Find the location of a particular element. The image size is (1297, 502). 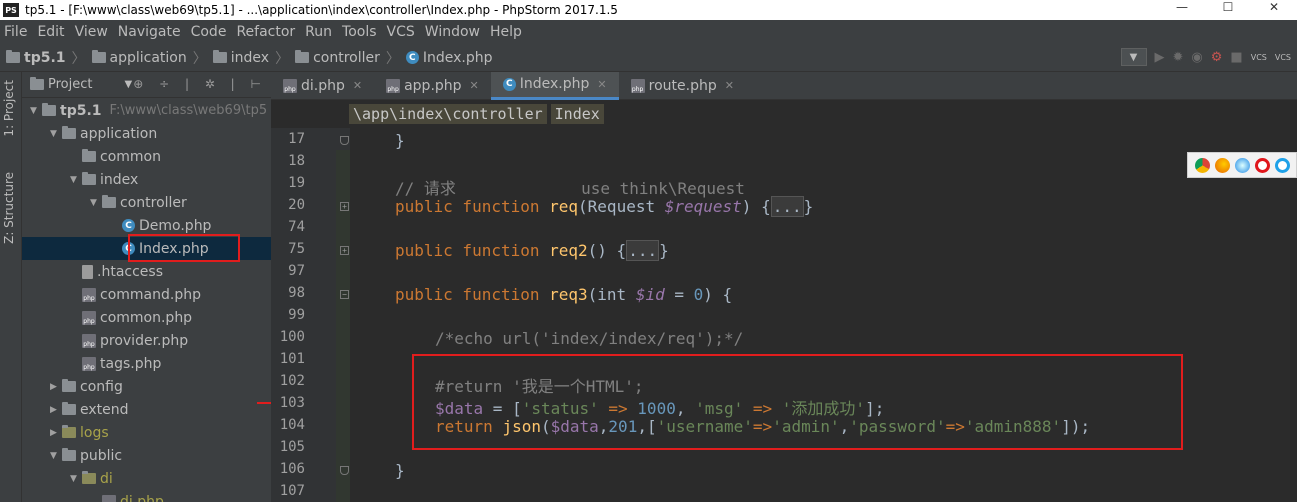

tree-item-logs: ▶ logs is located at coordinates (146, 432).